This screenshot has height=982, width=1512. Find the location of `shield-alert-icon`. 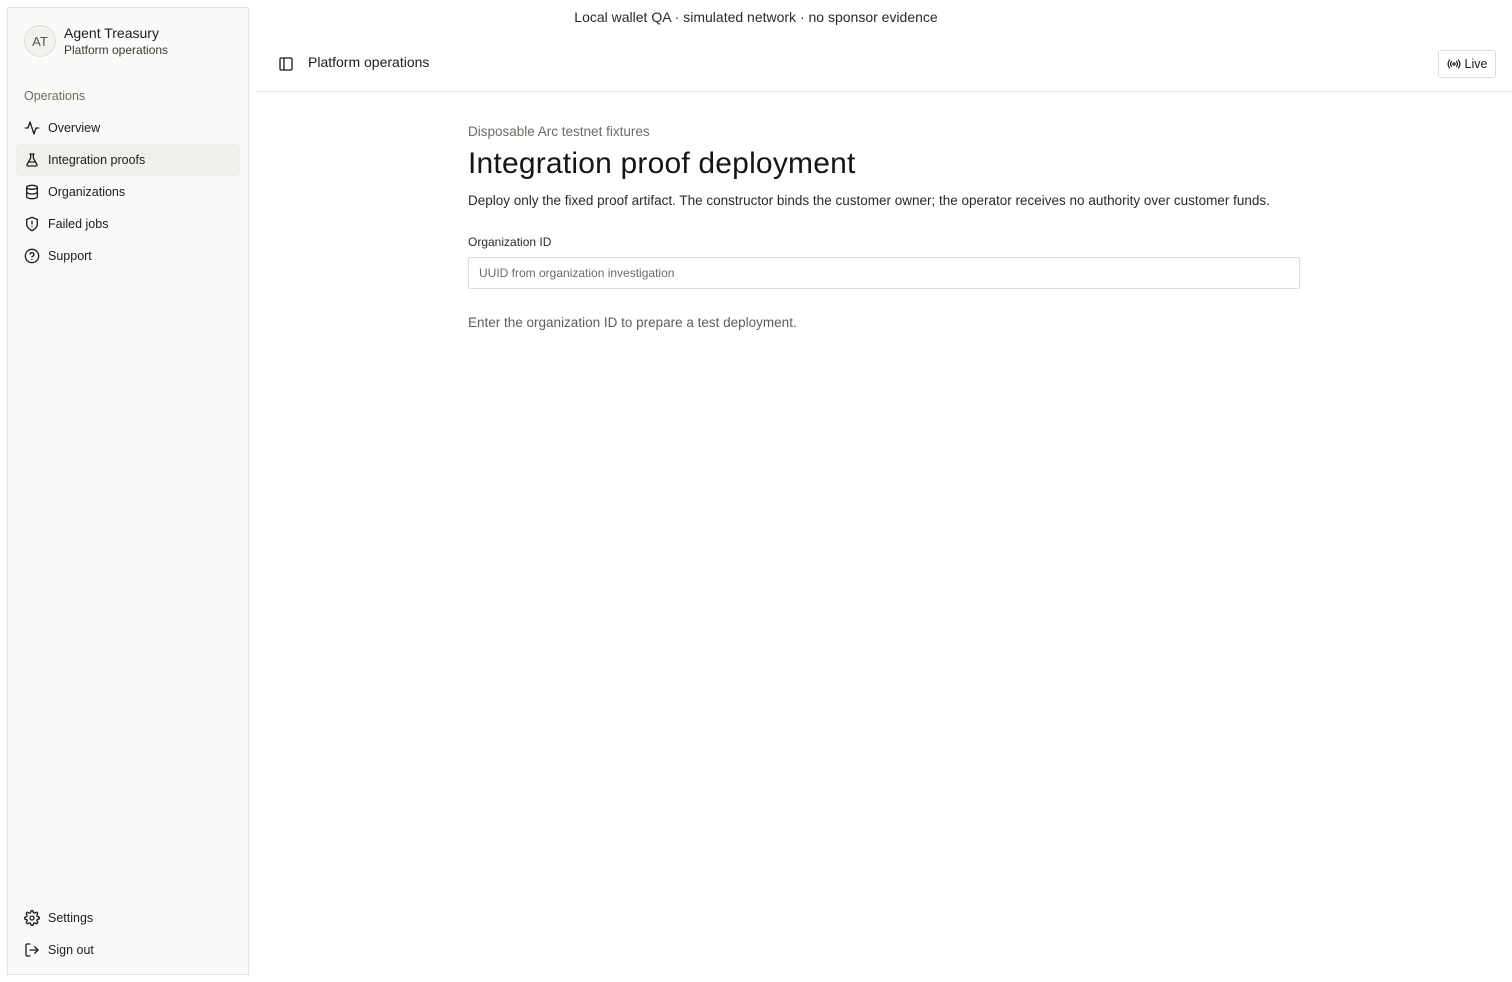

shield-alert-icon is located at coordinates (32, 224).